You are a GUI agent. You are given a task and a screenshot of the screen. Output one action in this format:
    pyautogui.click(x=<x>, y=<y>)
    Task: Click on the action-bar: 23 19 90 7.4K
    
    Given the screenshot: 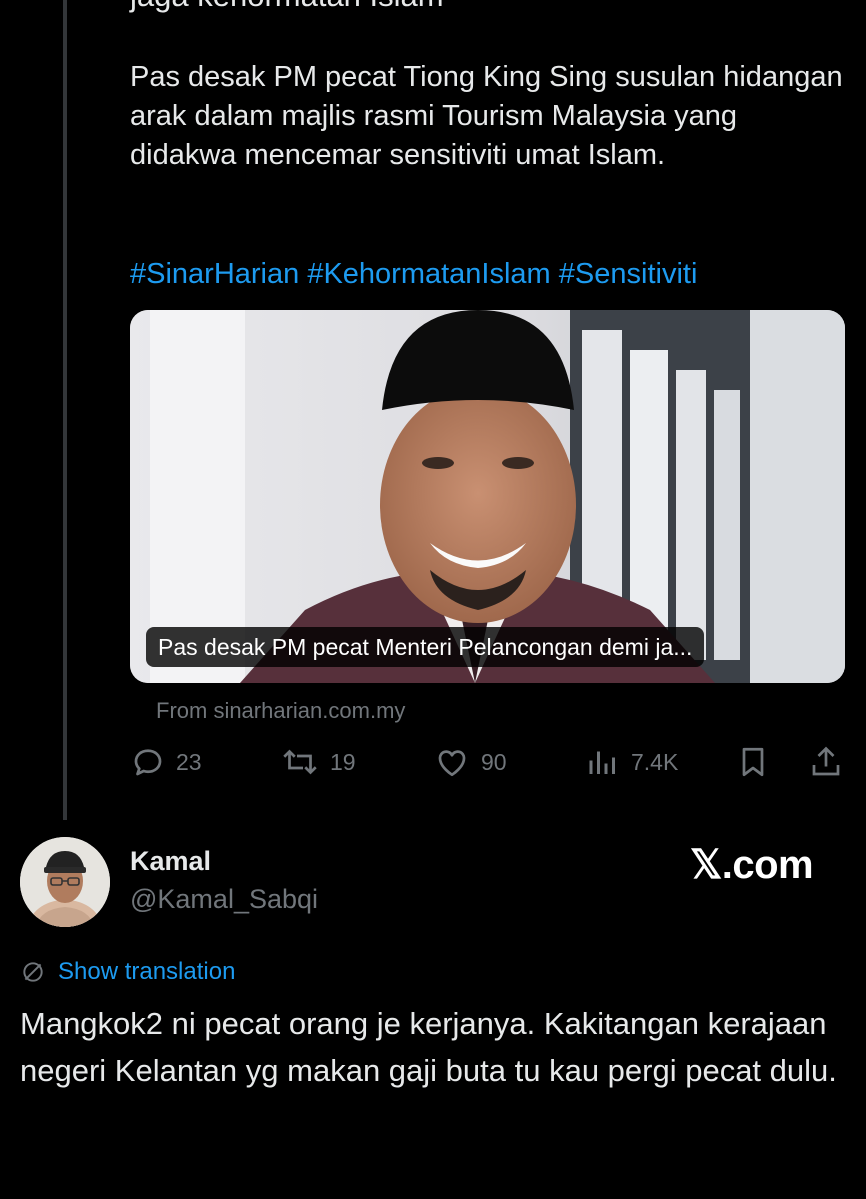 What is the action you would take?
    pyautogui.click(x=487, y=762)
    